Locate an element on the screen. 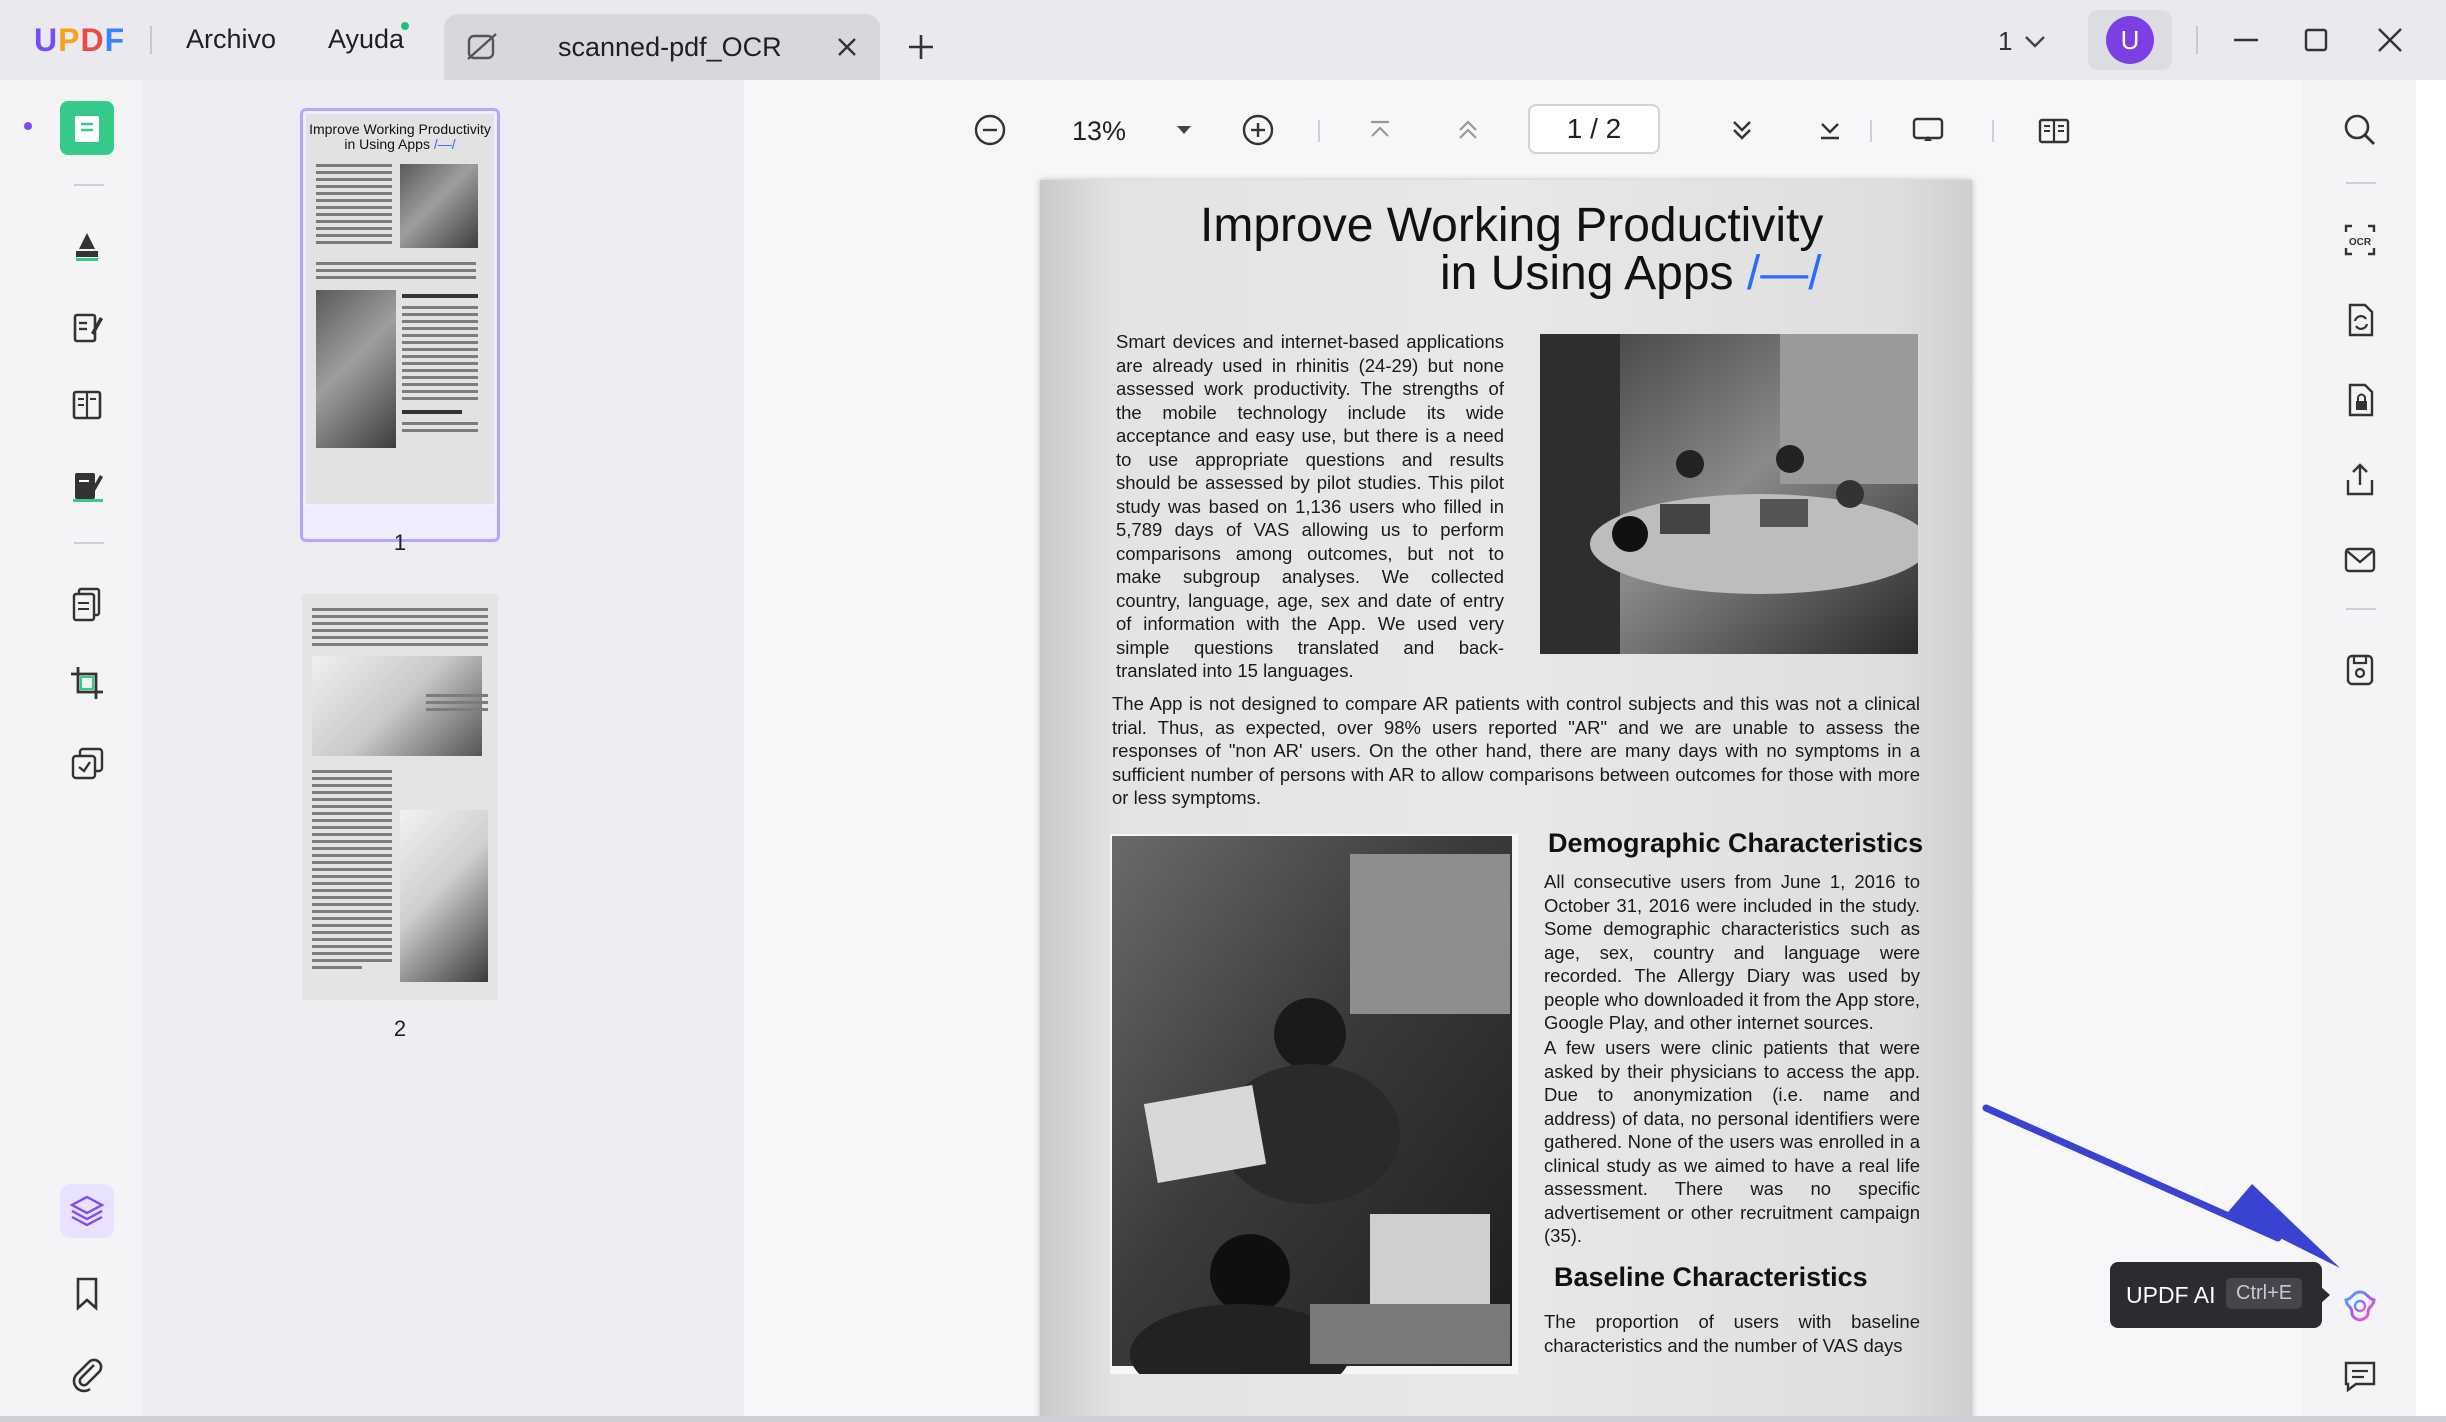  last-page-button is located at coordinates (1830, 130).